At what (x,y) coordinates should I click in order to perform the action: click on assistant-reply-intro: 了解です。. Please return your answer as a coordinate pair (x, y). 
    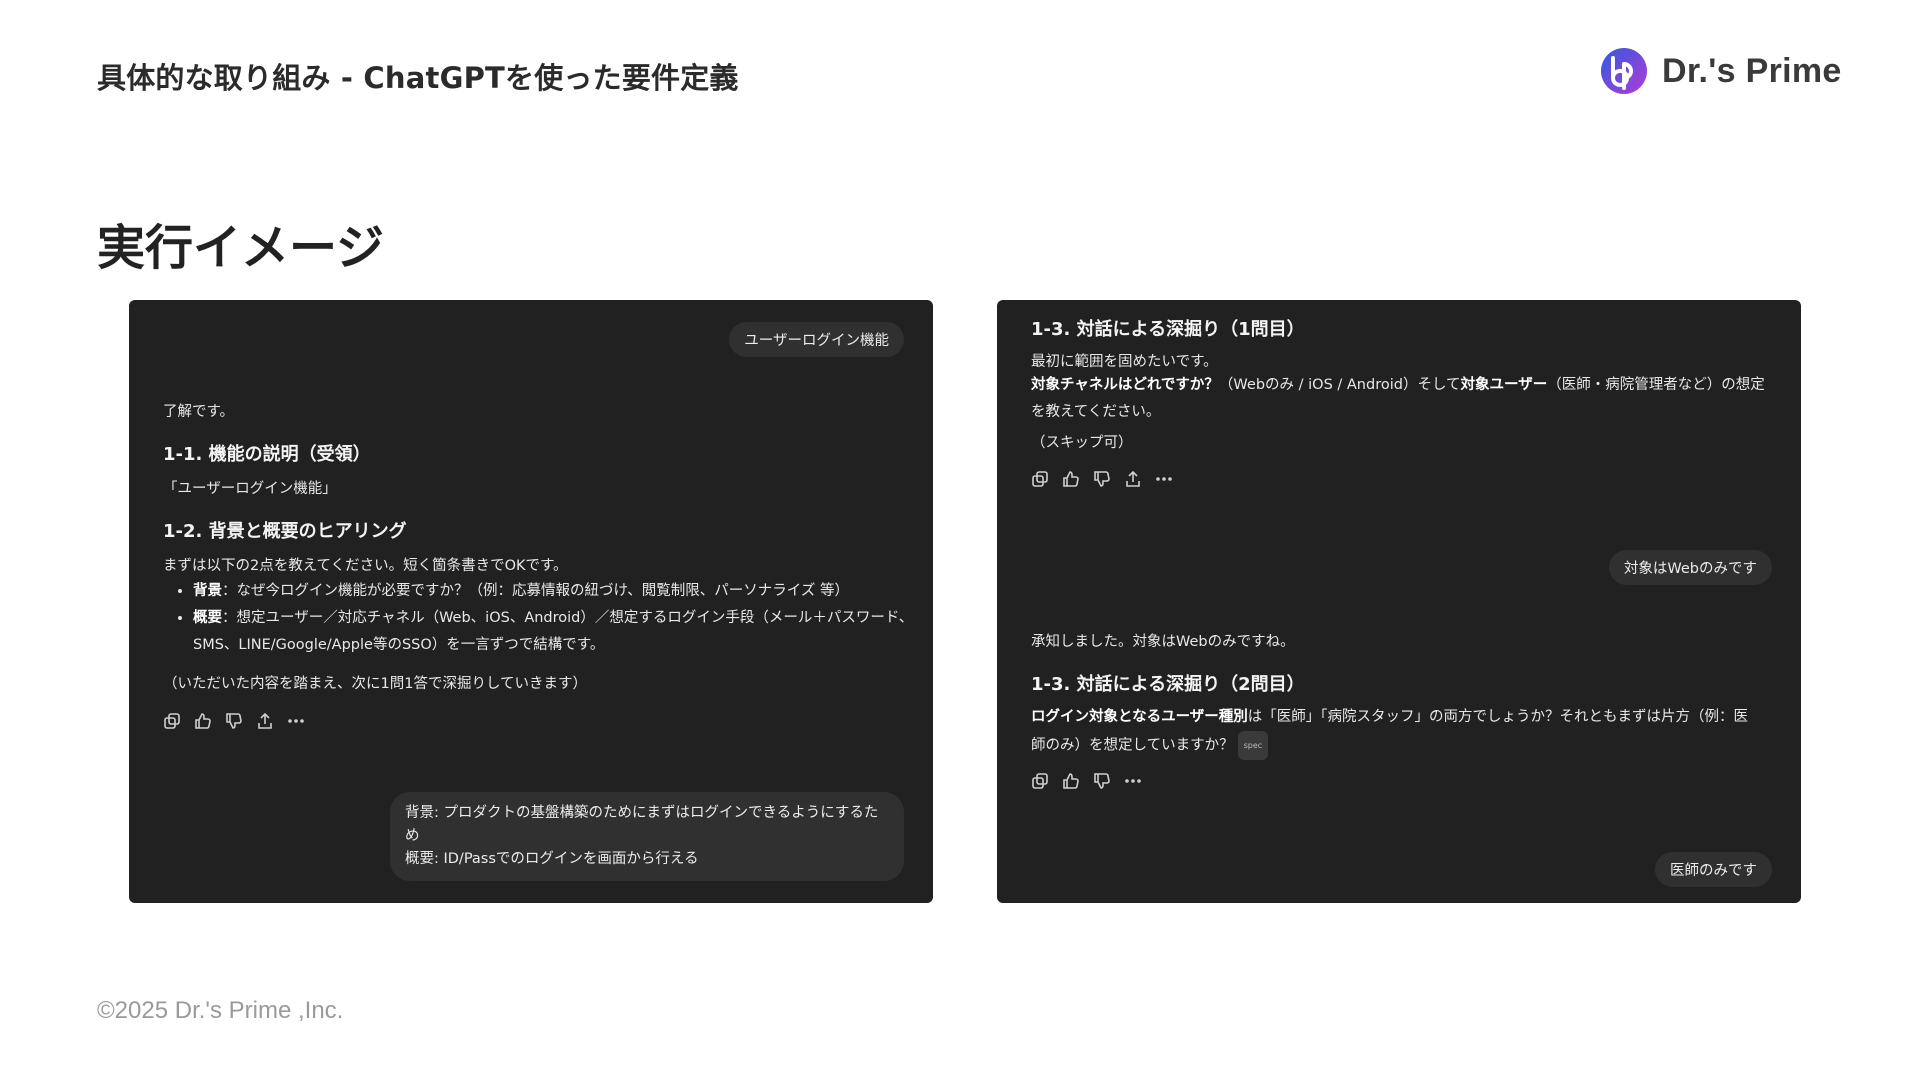
    Looking at the image, I should click on (199, 412).